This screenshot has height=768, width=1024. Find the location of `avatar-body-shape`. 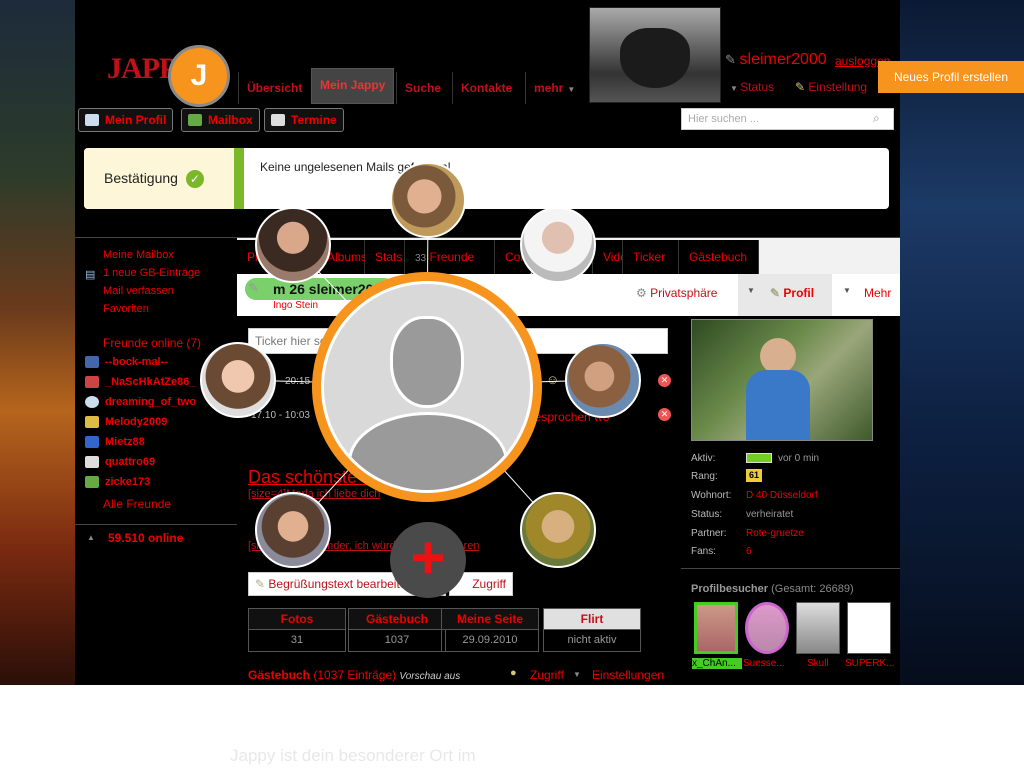

avatar-body-shape is located at coordinates (428, 451).